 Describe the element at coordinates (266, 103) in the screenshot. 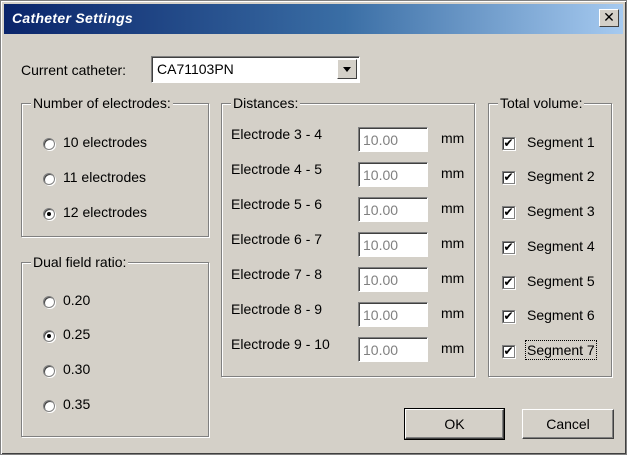

I see `distances-group-legend: Distances:` at that location.